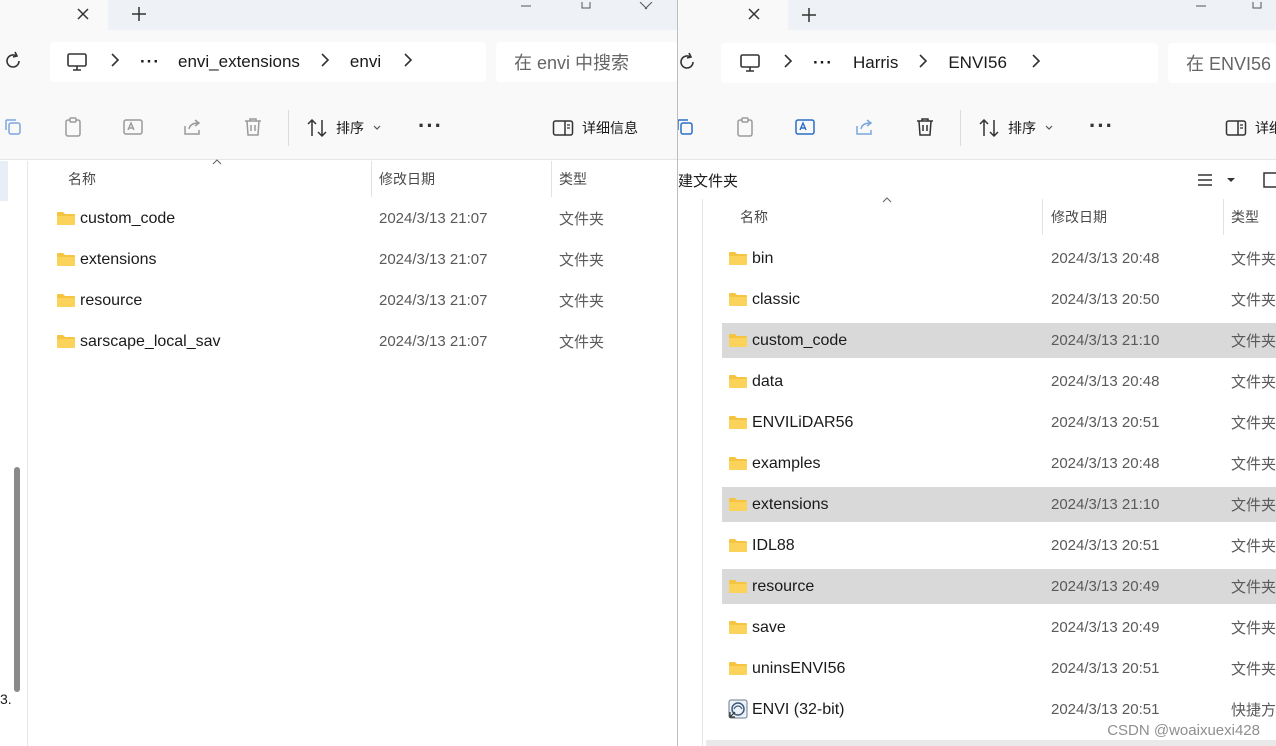 Image resolution: width=1276 pixels, height=746 pixels. What do you see at coordinates (999, 627) in the screenshot?
I see `list-item: save 2024/3/13 20:49 文件夹` at bounding box center [999, 627].